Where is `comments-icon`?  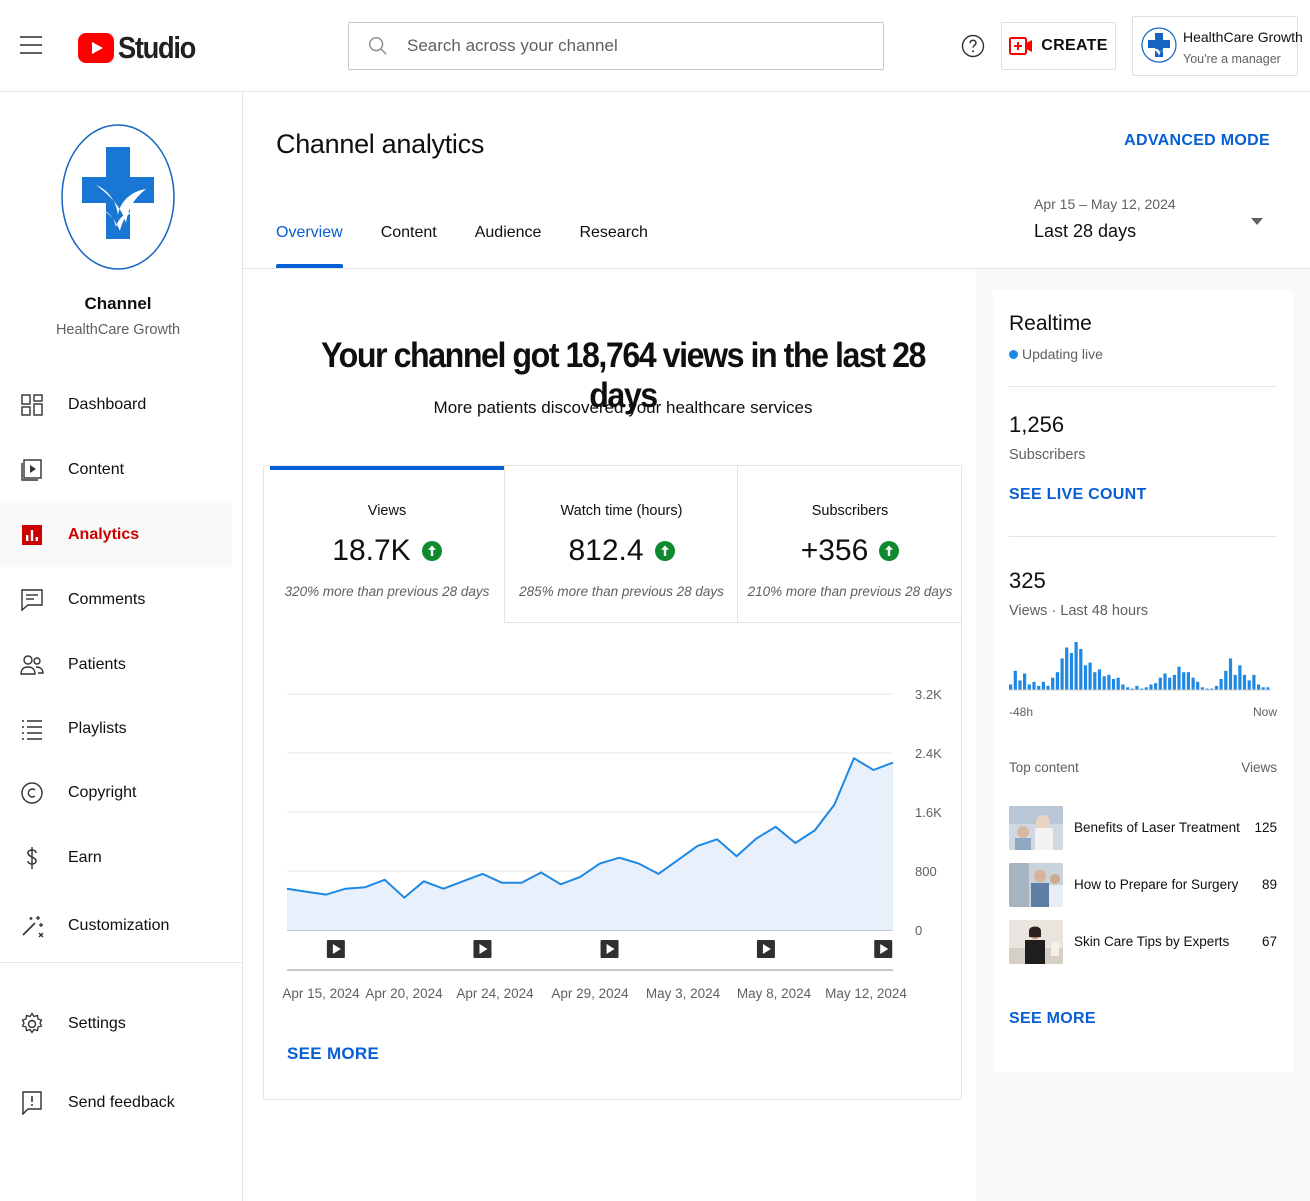 comments-icon is located at coordinates (32, 600).